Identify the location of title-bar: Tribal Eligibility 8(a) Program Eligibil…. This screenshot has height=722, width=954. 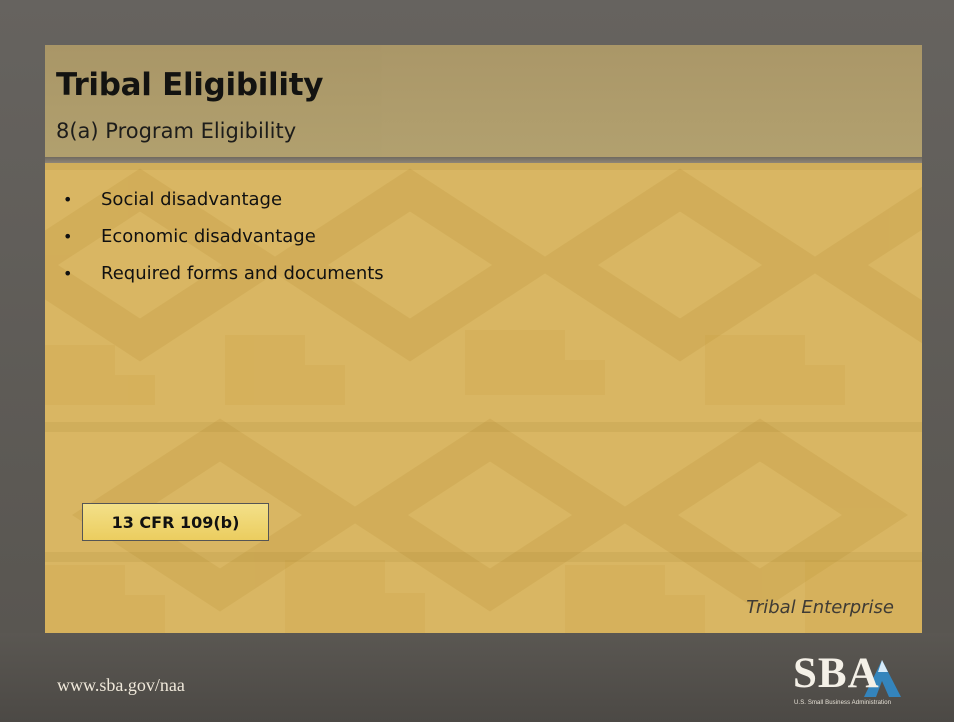
(483, 101).